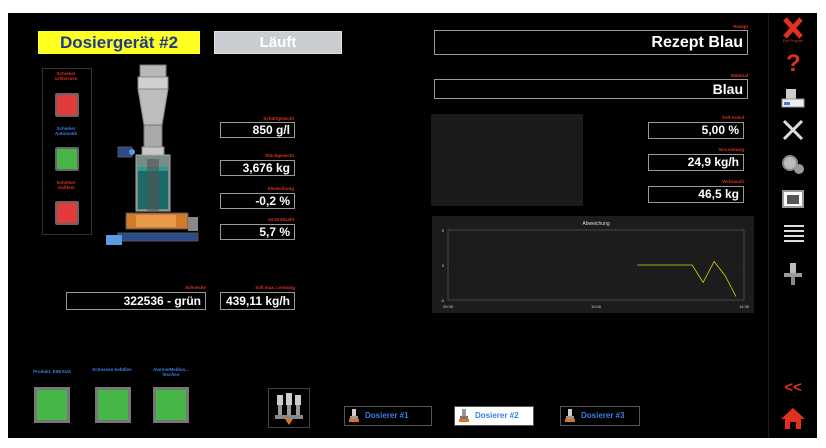 This screenshot has width=826, height=448. I want to click on close-slider-button, so click(67, 105).